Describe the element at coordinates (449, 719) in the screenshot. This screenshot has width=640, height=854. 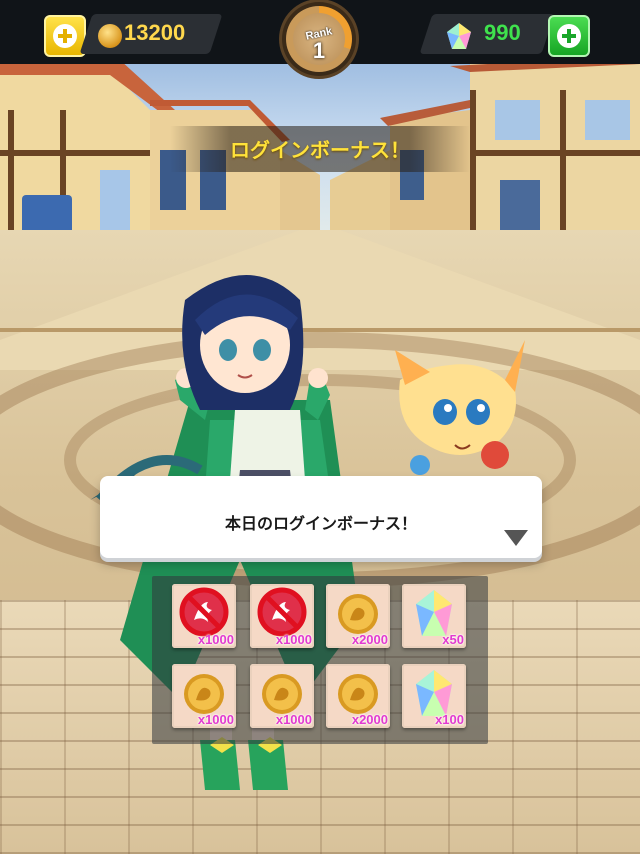
I see `bonus-quantity: x100` at that location.